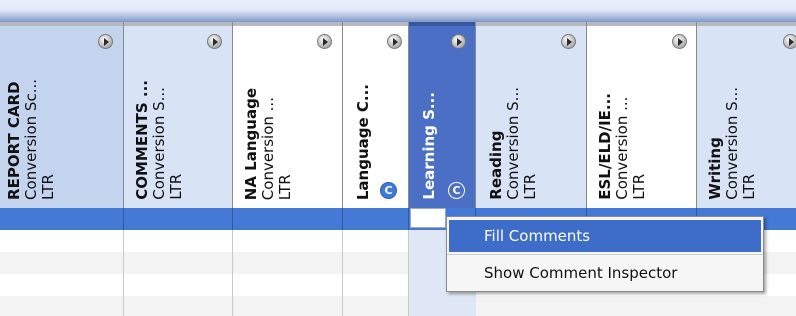  Describe the element at coordinates (605, 236) in the screenshot. I see `menu-item-fill-comments: Fill Comments` at that location.